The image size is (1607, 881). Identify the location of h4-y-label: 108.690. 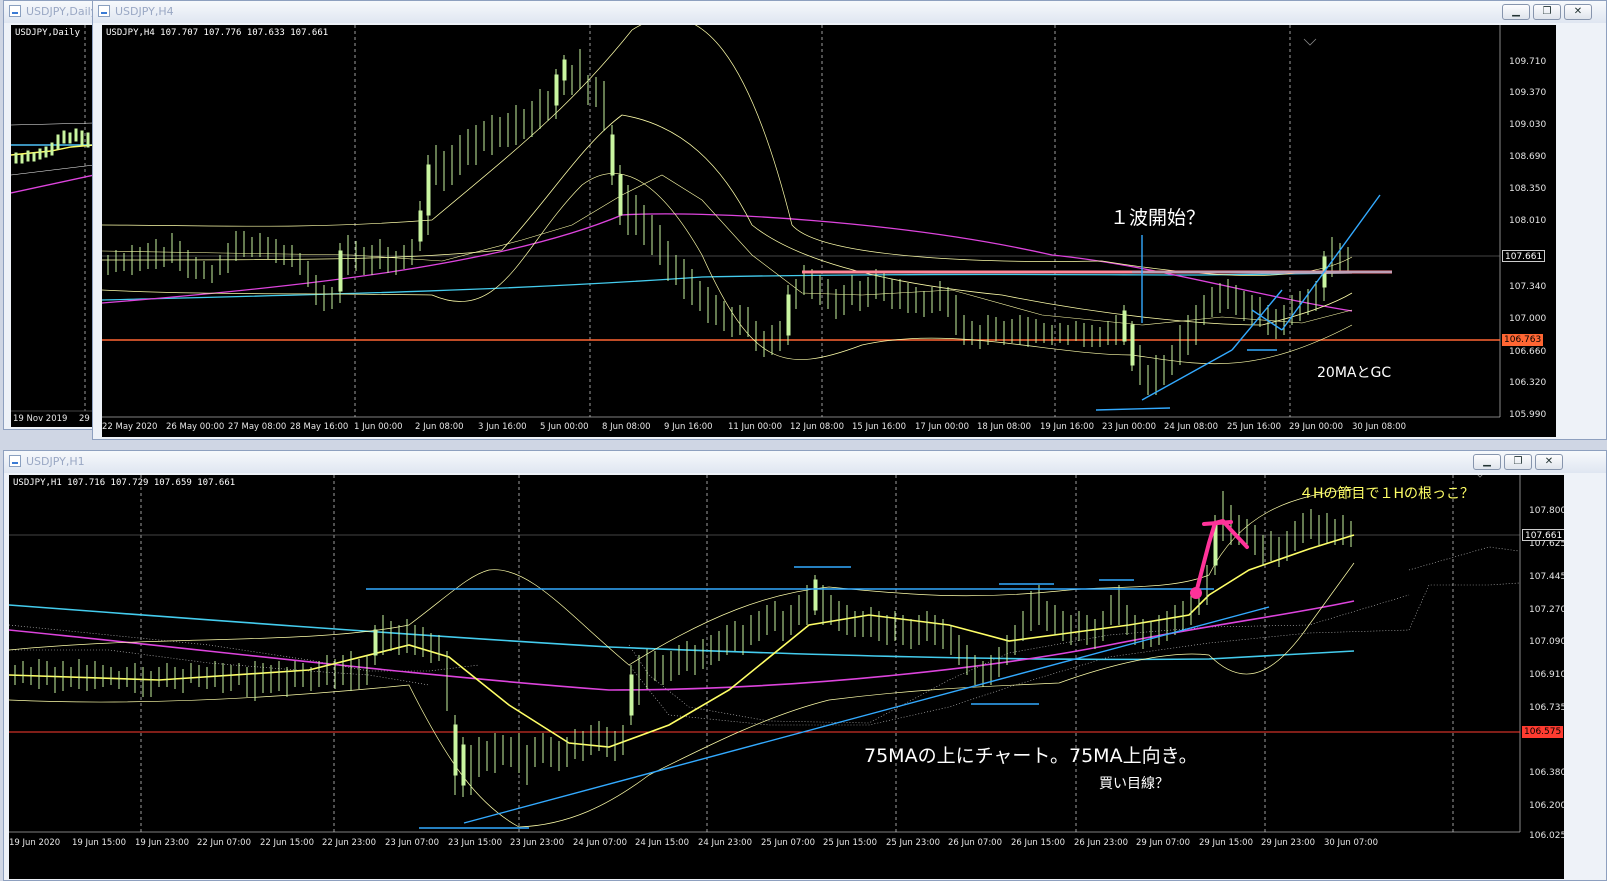
(1527, 157).